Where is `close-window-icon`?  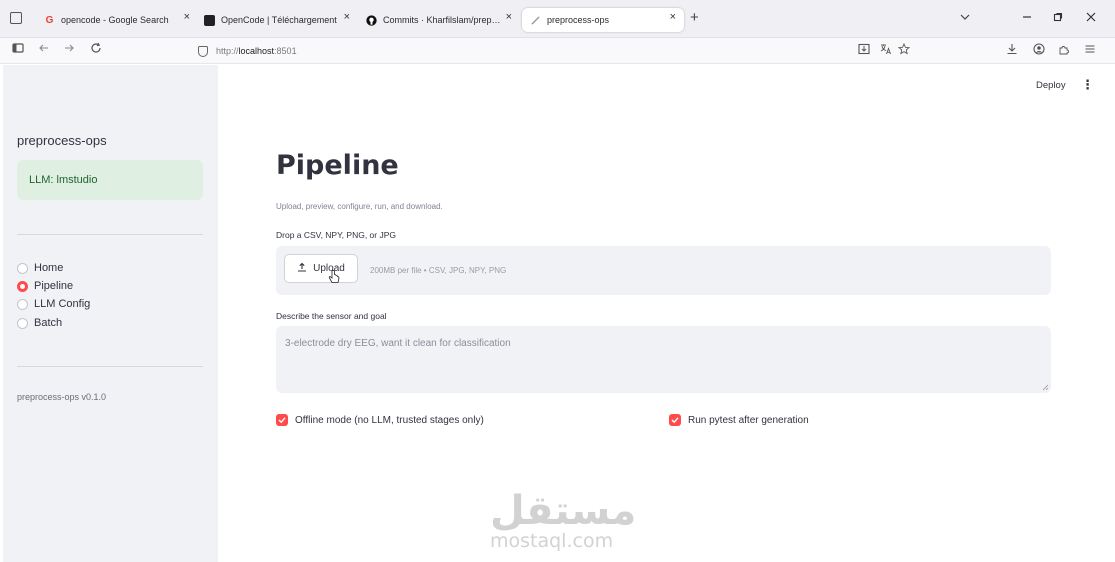
close-window-icon is located at coordinates (1091, 18).